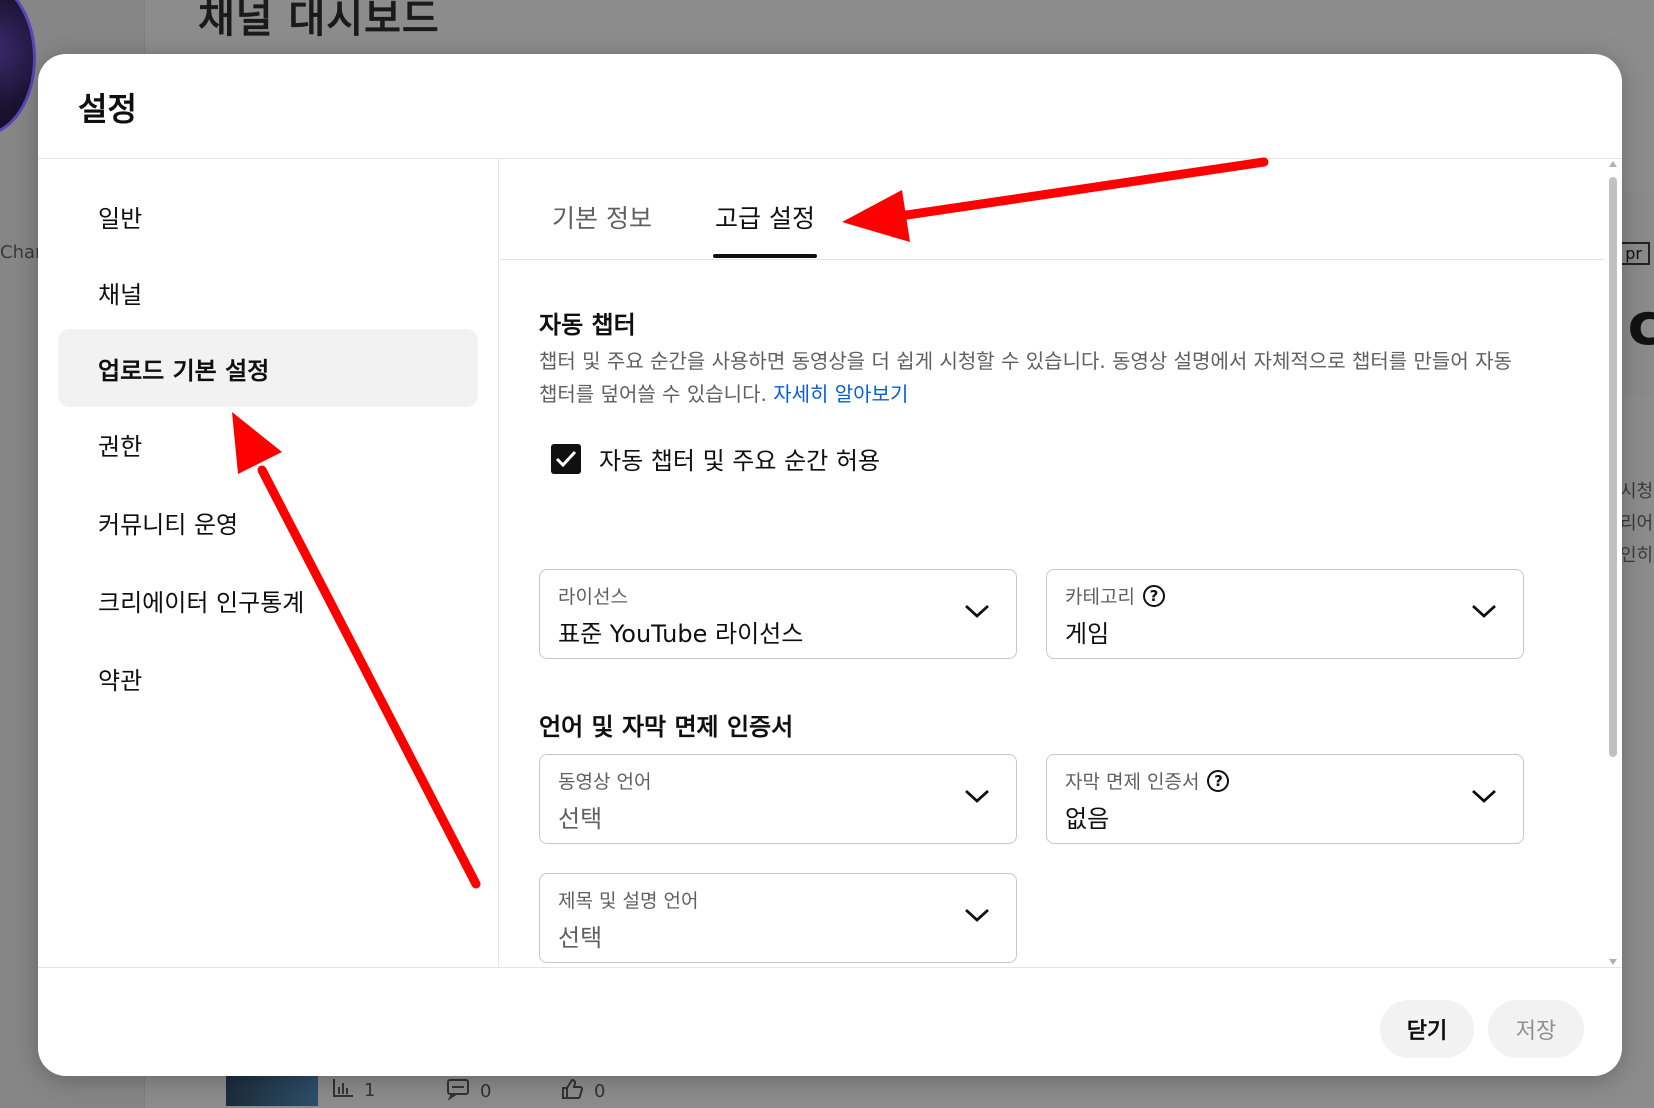 This screenshot has height=1108, width=1654. I want to click on caption-certificate-label: 자막 면제 인증서 ?, so click(1147, 780).